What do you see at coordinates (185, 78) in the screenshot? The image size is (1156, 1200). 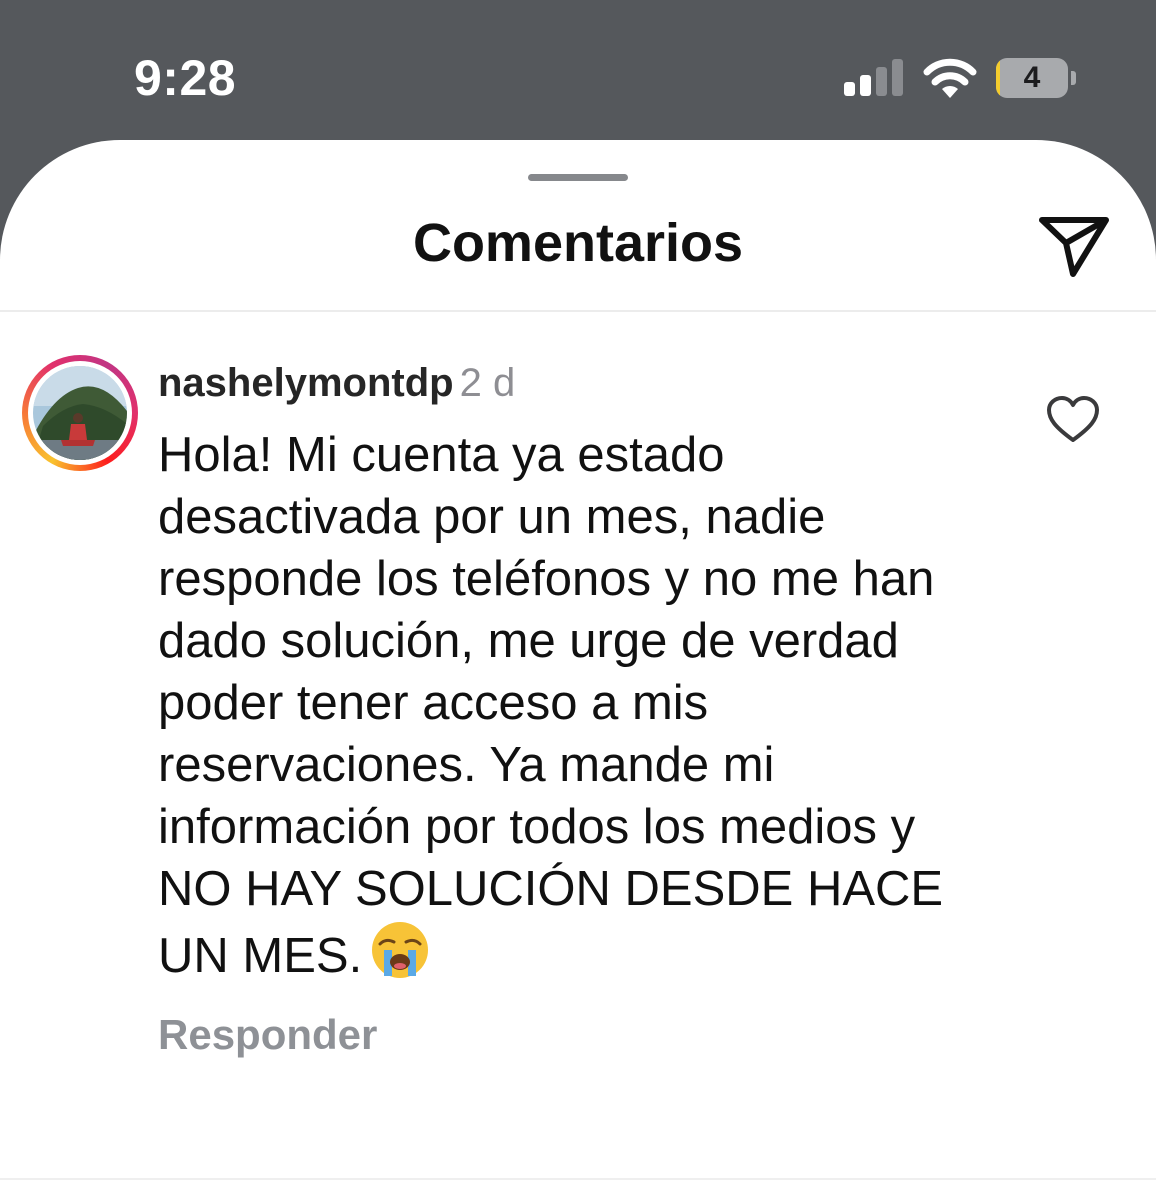 I see `status-time: 9:28` at bounding box center [185, 78].